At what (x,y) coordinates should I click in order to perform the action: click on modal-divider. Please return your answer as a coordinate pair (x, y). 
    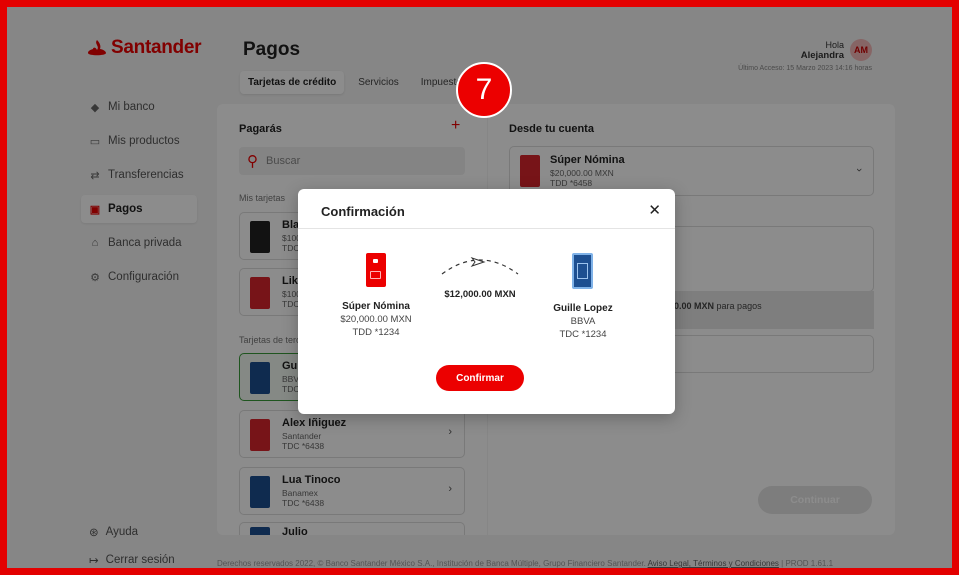
    Looking at the image, I should click on (486, 228).